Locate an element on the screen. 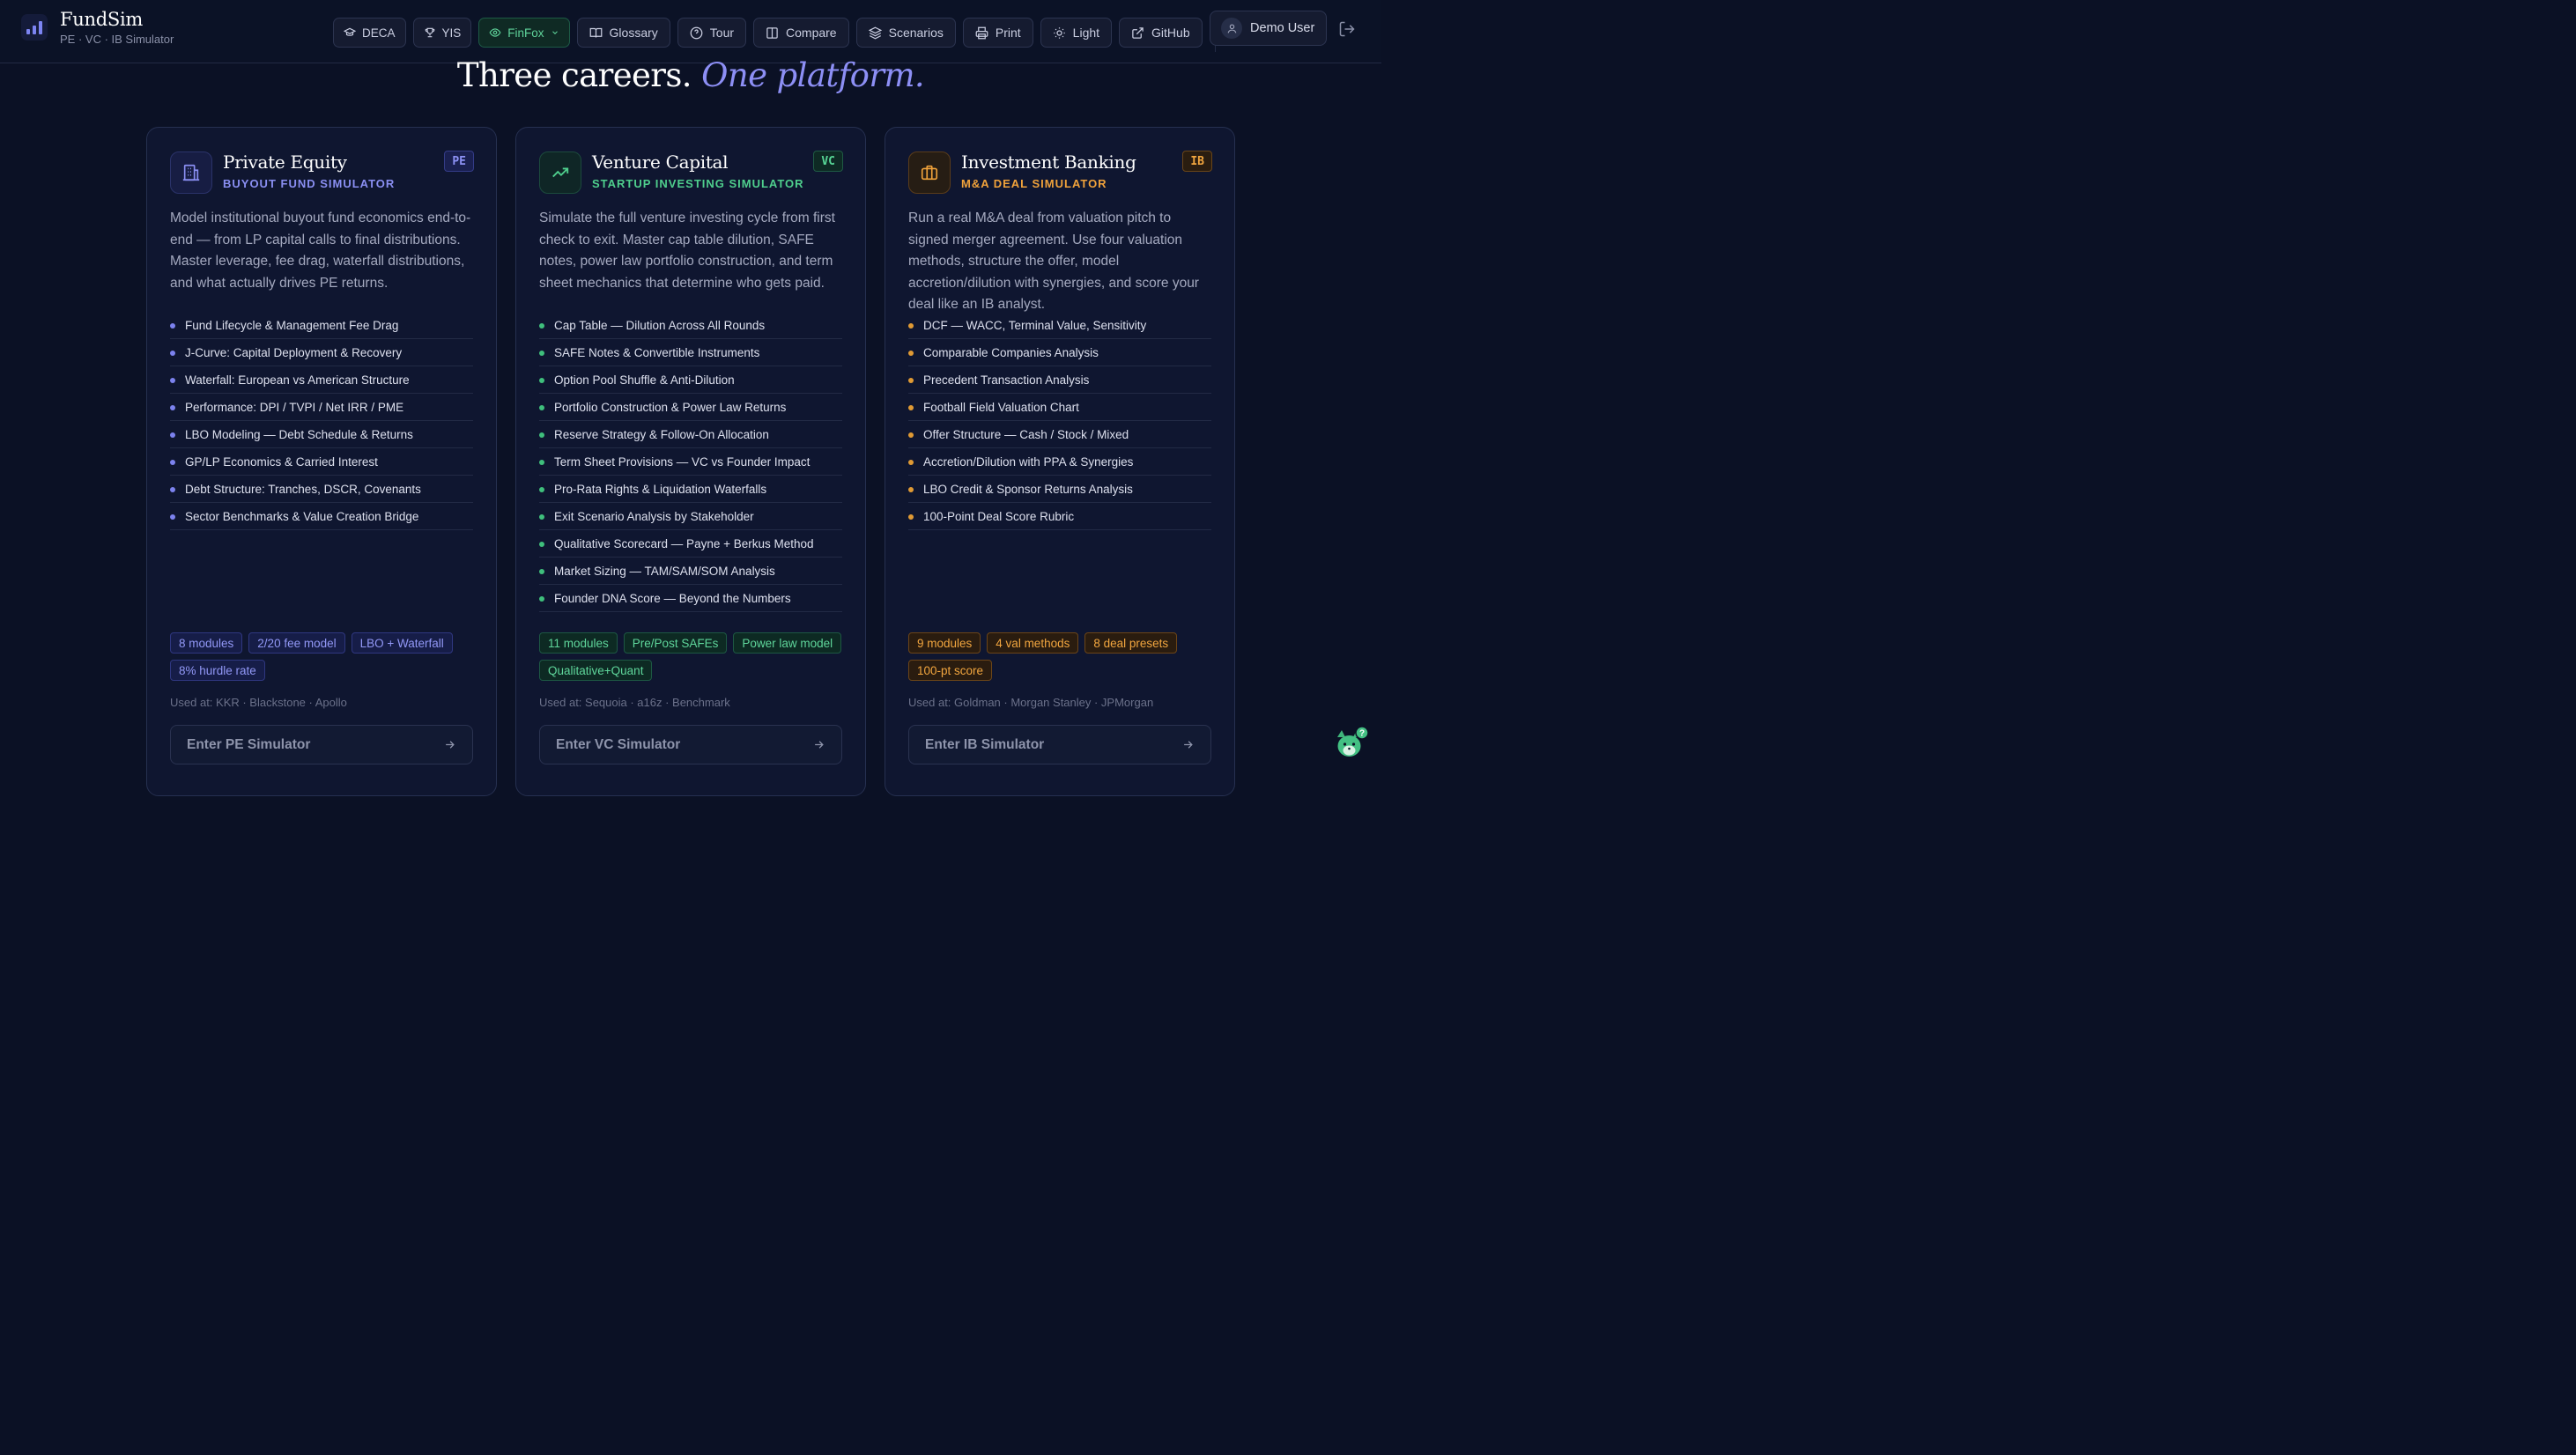  book-icon is located at coordinates (595, 32).